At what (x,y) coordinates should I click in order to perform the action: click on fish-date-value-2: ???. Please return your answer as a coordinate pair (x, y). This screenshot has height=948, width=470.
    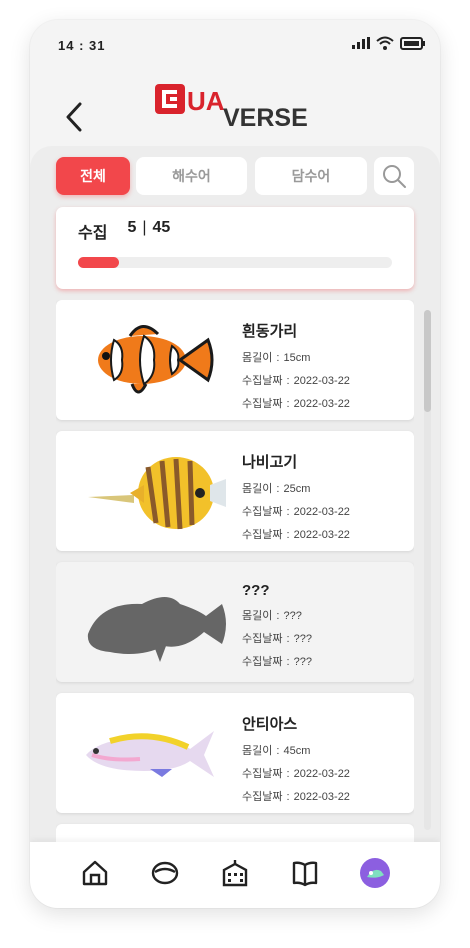
    Looking at the image, I should click on (303, 662).